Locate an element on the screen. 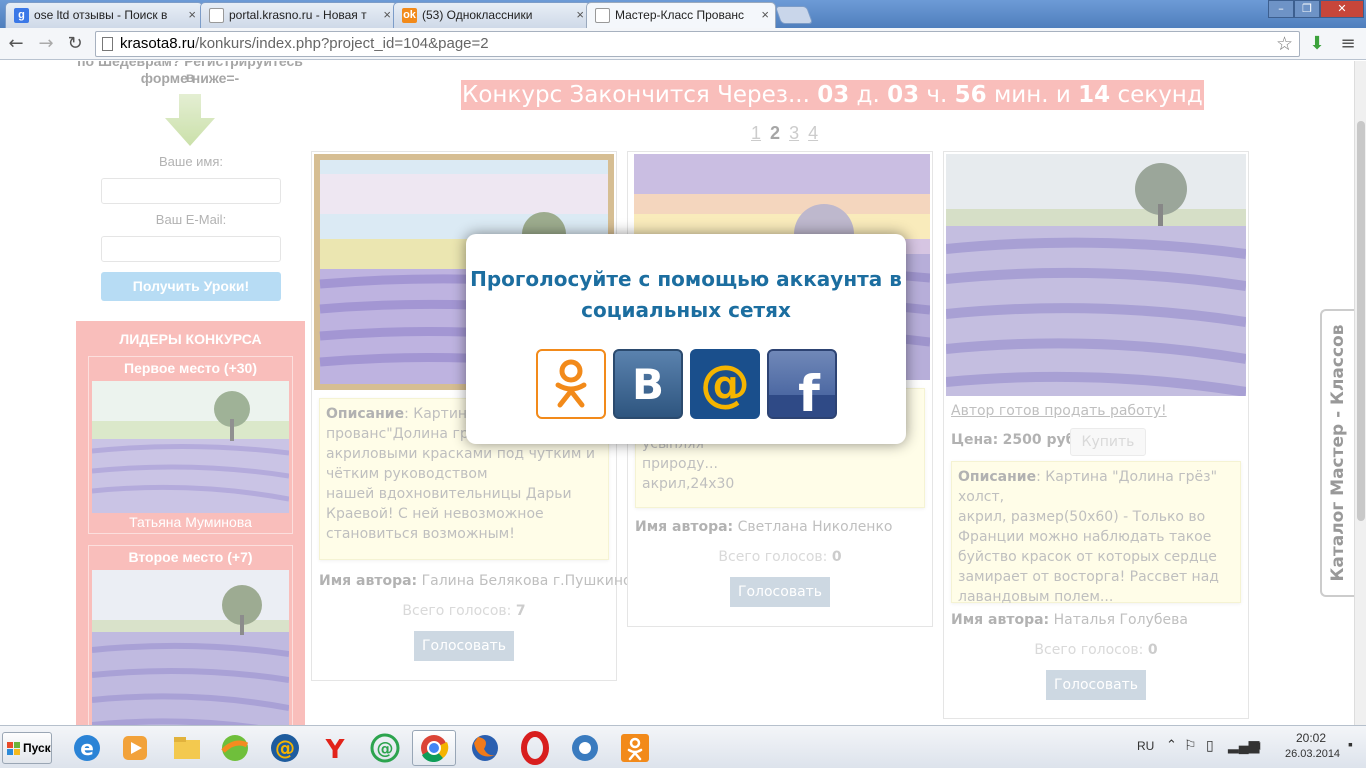  browser-tab-portal: portal.krasno.ru - Новая т × is located at coordinates (299, 15).